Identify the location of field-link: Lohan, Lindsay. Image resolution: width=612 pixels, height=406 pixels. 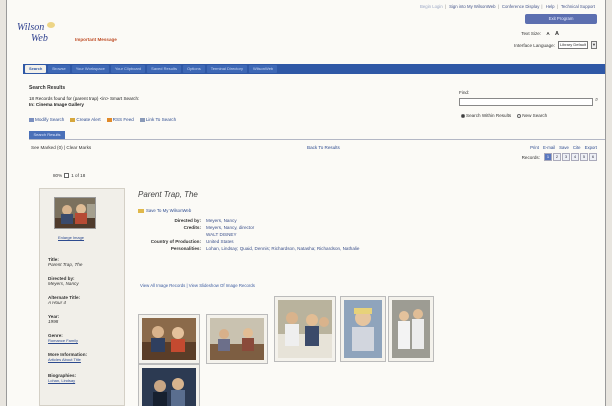
(62, 380).